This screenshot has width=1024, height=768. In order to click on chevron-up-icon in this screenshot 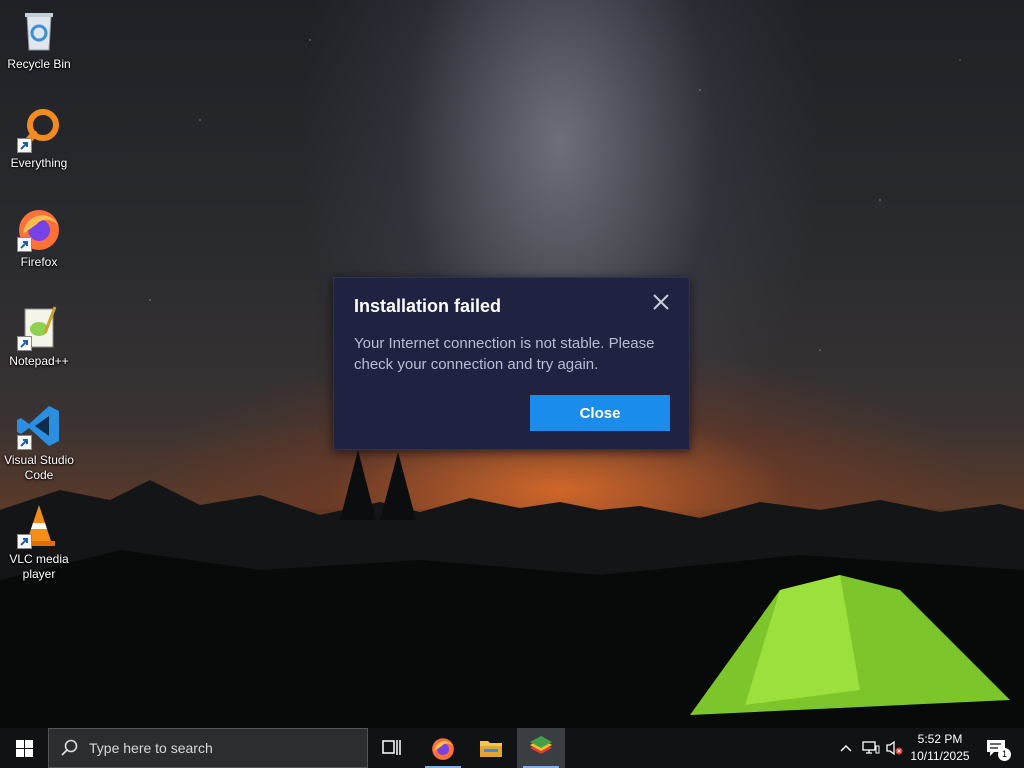, I will do `click(846, 748)`.